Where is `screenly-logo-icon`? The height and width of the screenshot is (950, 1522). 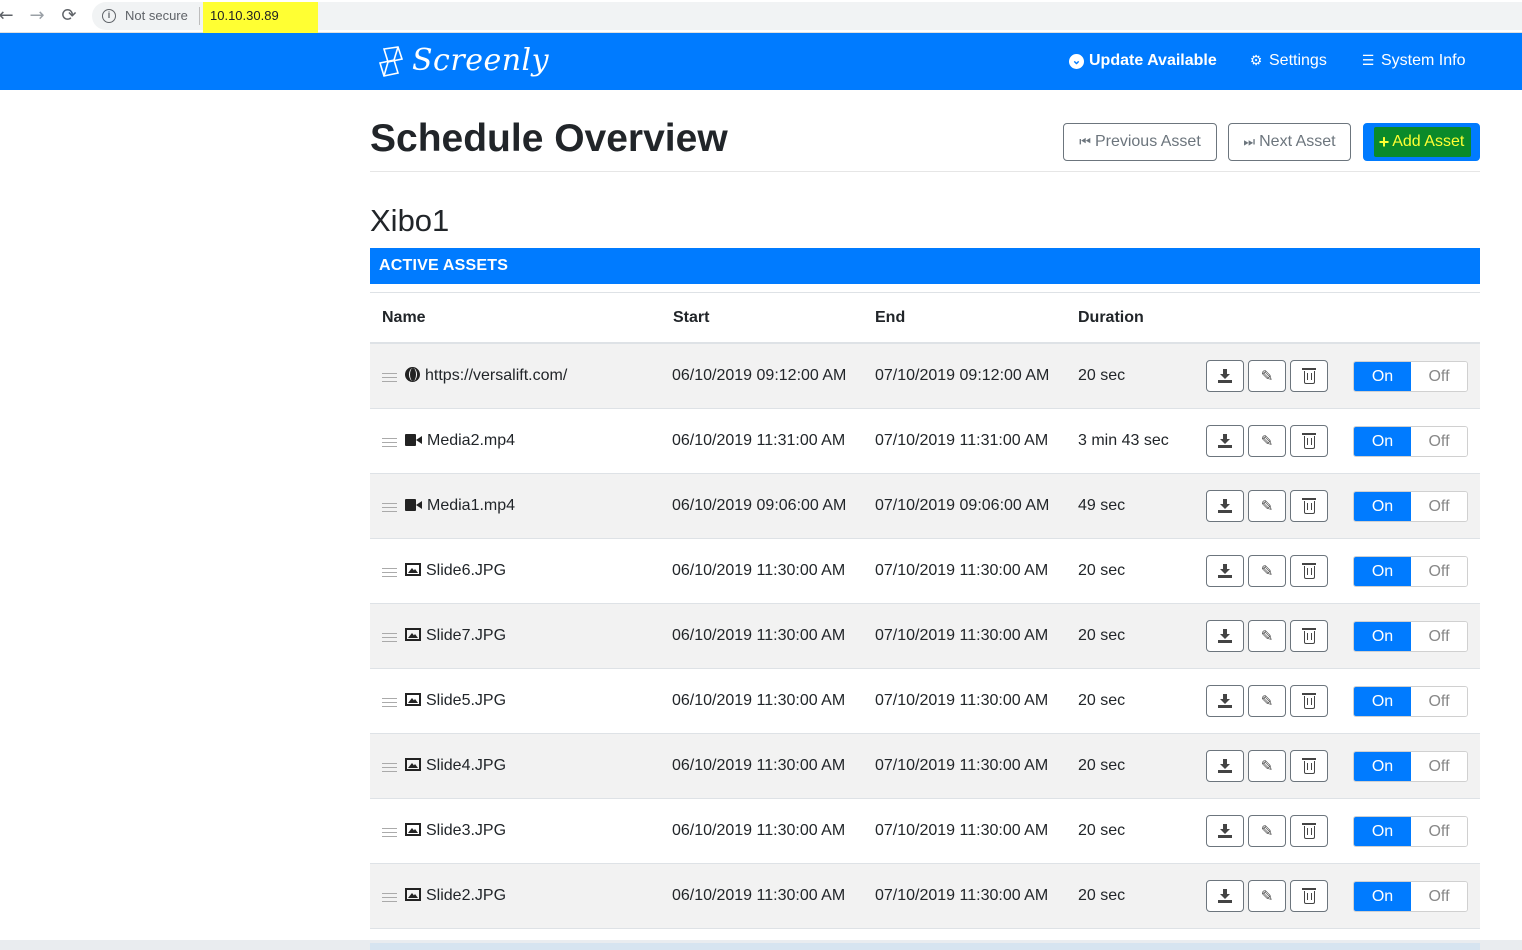
screenly-logo-icon is located at coordinates (391, 61).